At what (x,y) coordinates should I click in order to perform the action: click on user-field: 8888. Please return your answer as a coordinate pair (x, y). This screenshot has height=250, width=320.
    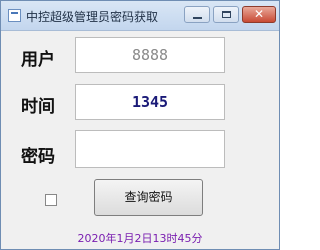
    Looking at the image, I should click on (150, 55).